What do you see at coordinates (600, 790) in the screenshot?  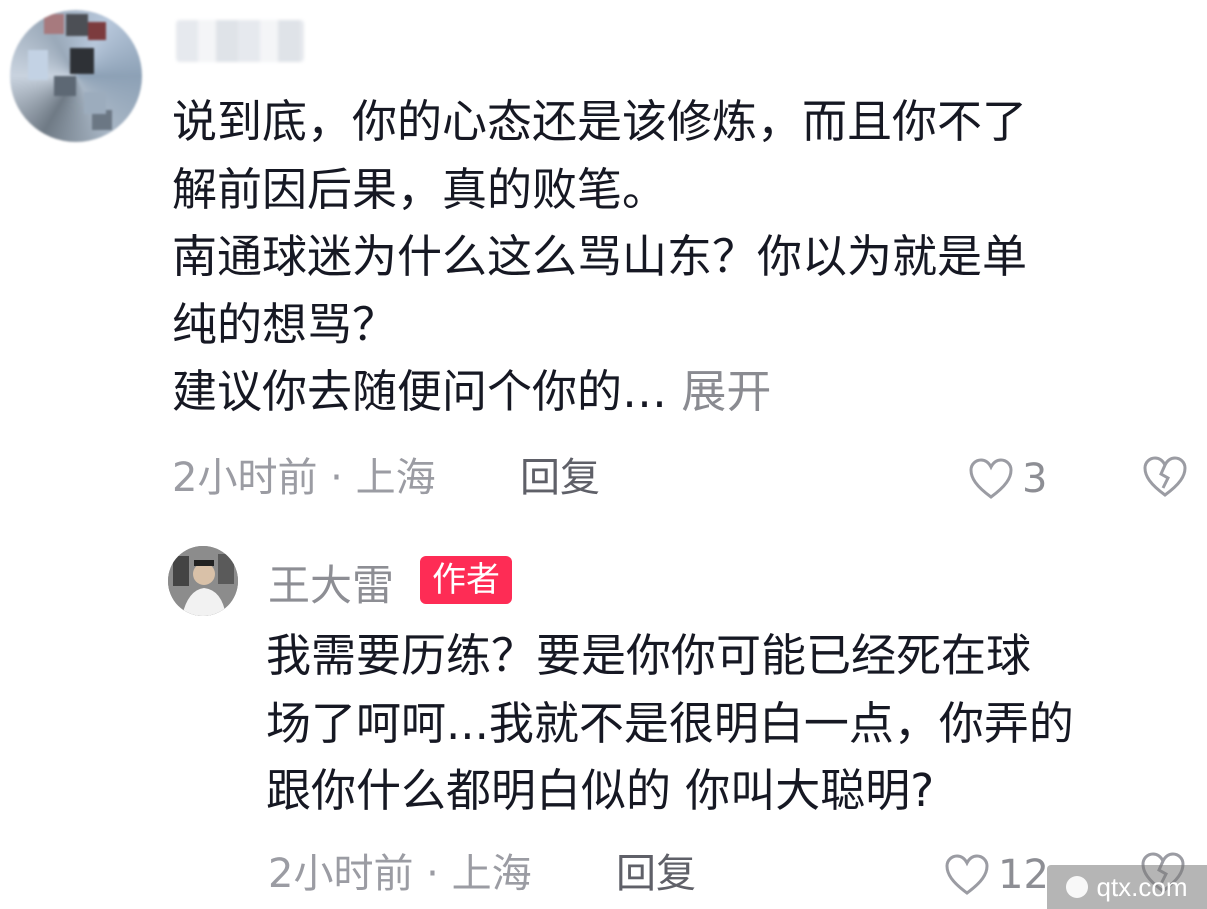 I see `reply-line: 跟你什么都明白似的 你叫大聪明?` at bounding box center [600, 790].